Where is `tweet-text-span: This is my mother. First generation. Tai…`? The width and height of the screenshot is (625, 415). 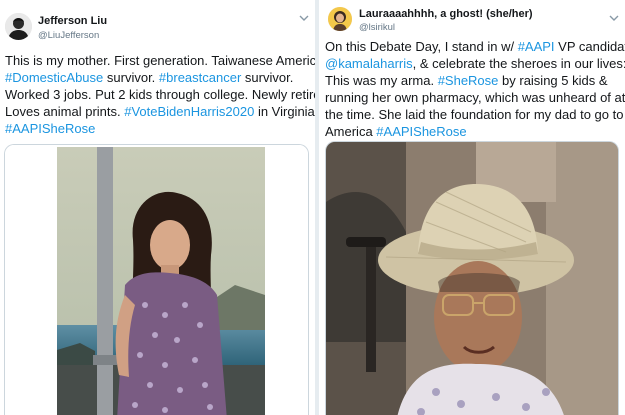
tweet-text-span: This is my mother. First generation. Tai… is located at coordinates (160, 60).